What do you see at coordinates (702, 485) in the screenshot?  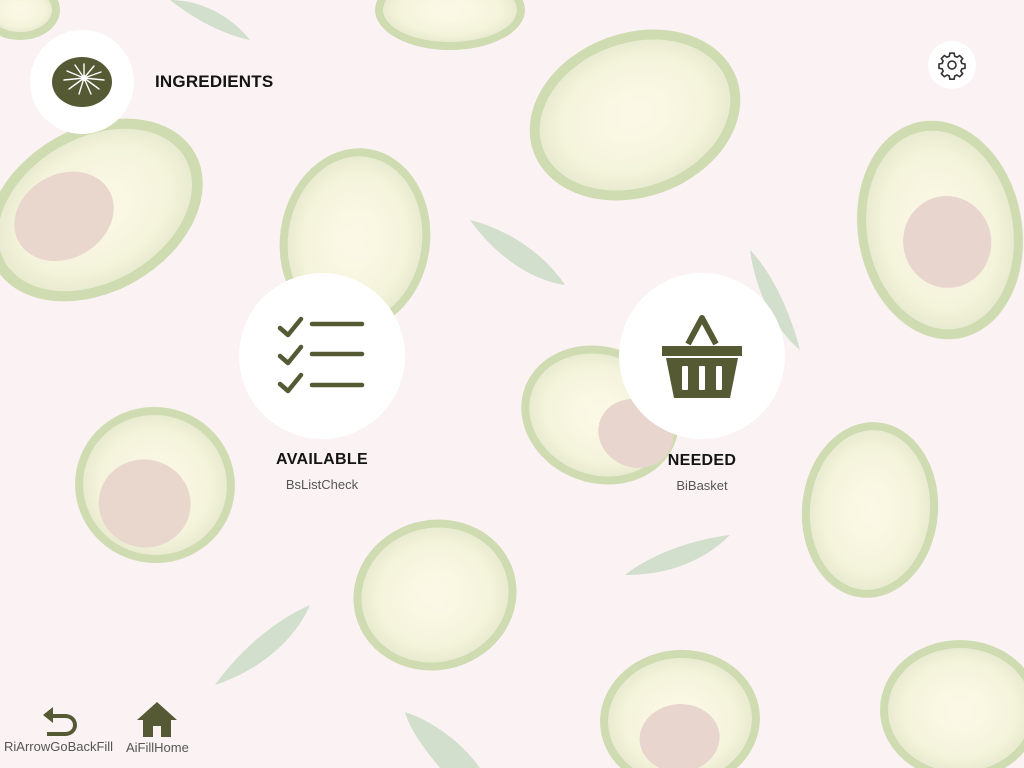 I see `needed-icon-name: BiBasket` at bounding box center [702, 485].